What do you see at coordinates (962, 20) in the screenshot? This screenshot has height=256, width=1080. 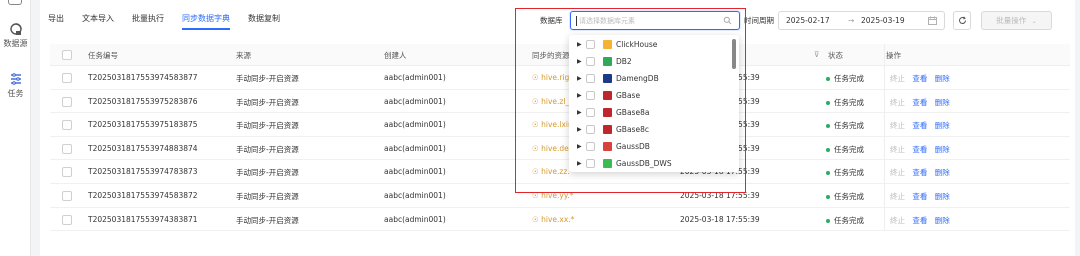 I see `refresh-button` at bounding box center [962, 20].